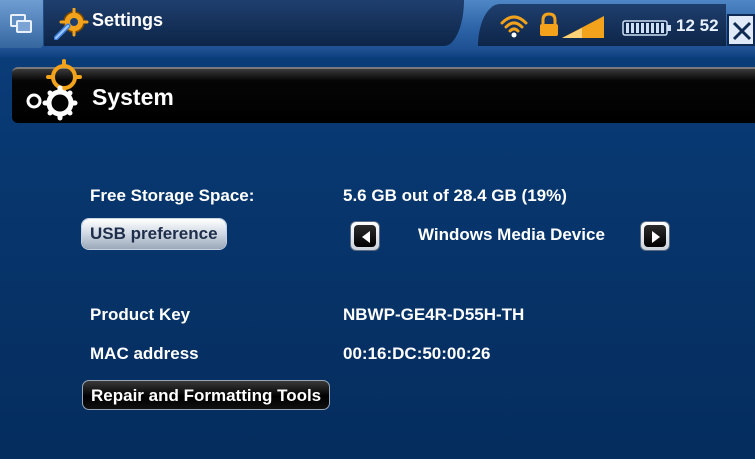 The image size is (755, 459). I want to click on gears-icon, so click(54, 90).